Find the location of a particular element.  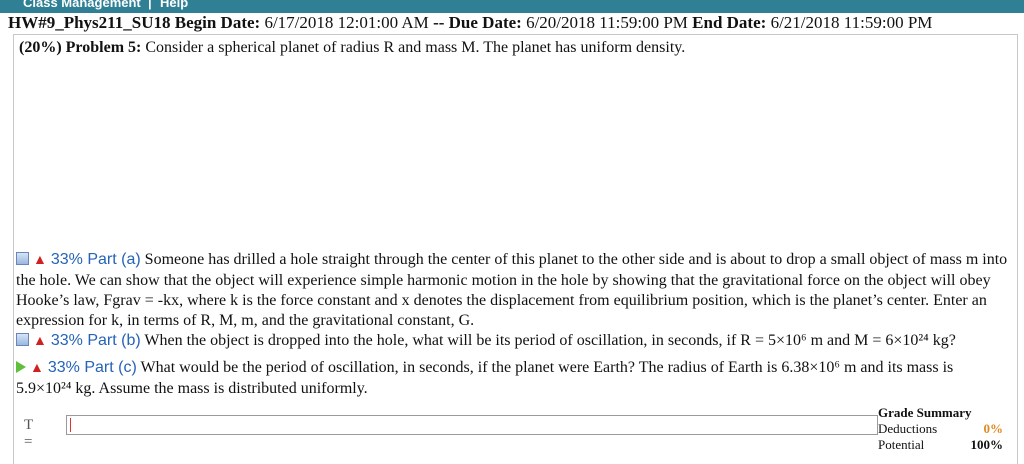

end-date: 6/21/2018 11:59:00 PM is located at coordinates (851, 22).